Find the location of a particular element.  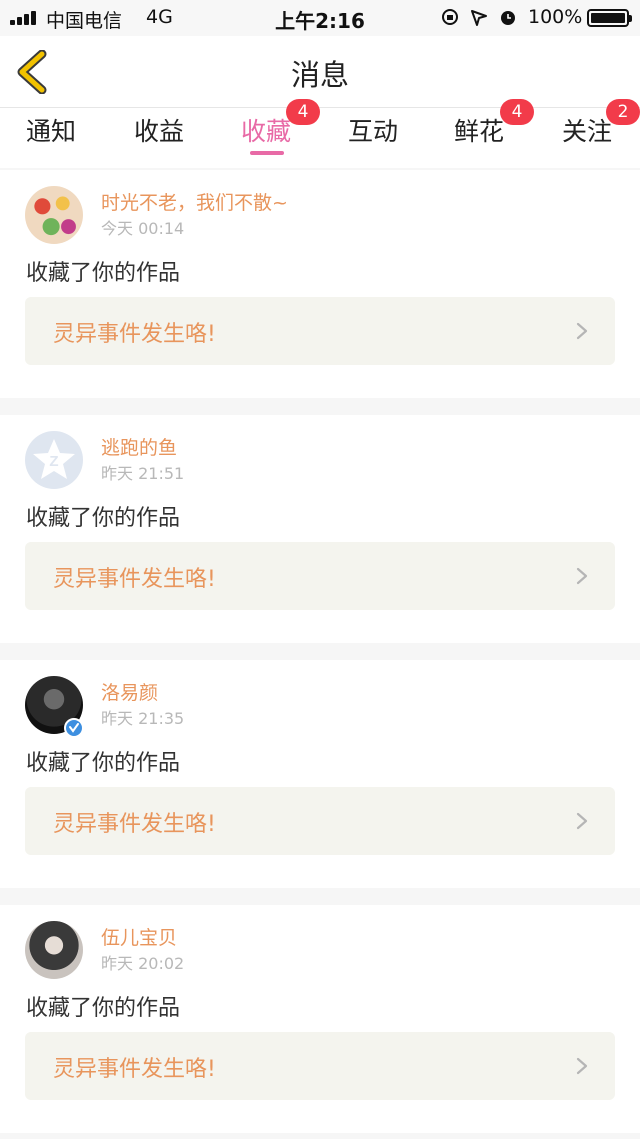

favorites-badge: 4 is located at coordinates (303, 112).